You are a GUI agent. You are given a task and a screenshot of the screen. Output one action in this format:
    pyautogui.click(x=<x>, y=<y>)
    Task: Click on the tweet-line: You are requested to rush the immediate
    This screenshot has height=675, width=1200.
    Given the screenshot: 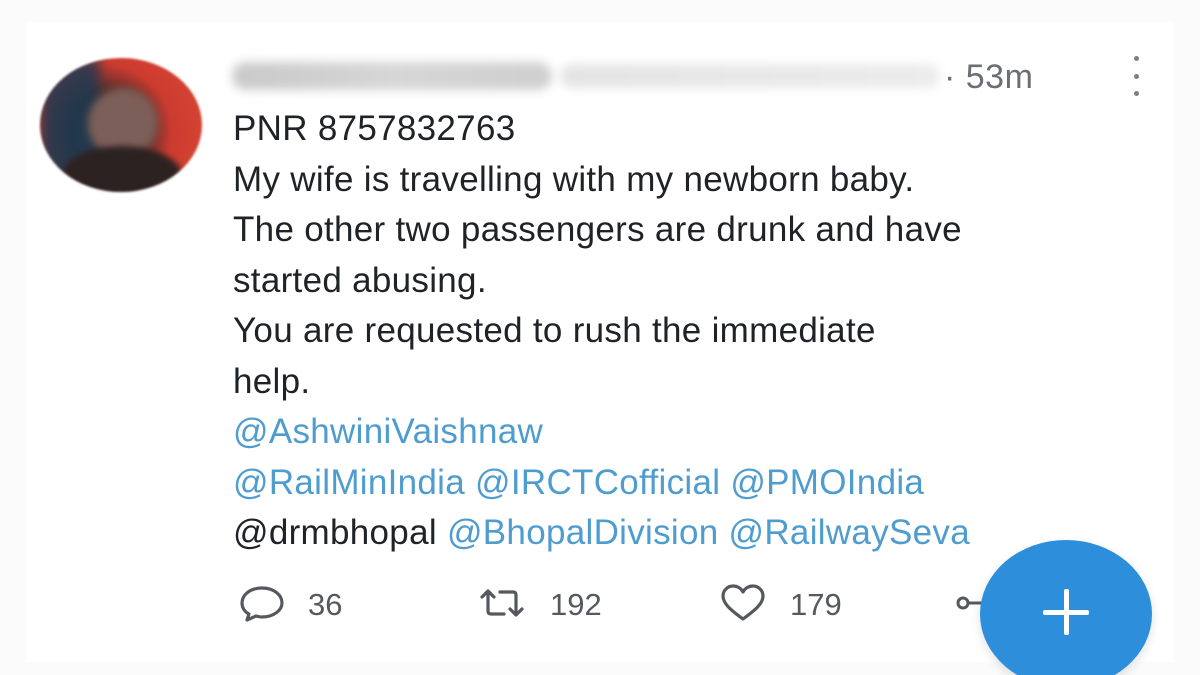 What is the action you would take?
    pyautogui.click(x=554, y=330)
    